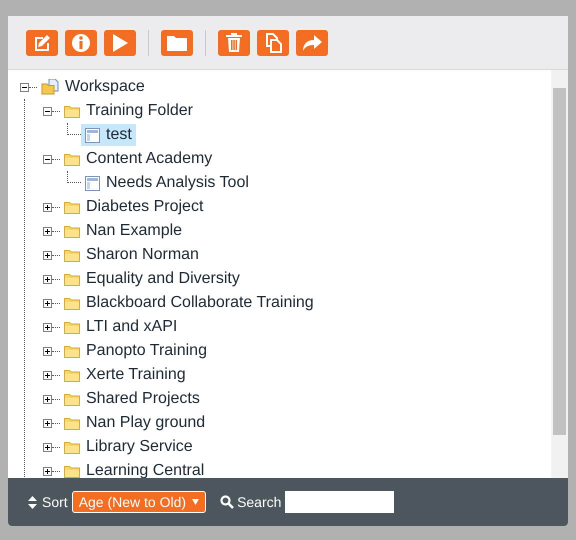 The image size is (576, 540). Describe the element at coordinates (123, 231) in the screenshot. I see `folder-item: Nan Example` at that location.